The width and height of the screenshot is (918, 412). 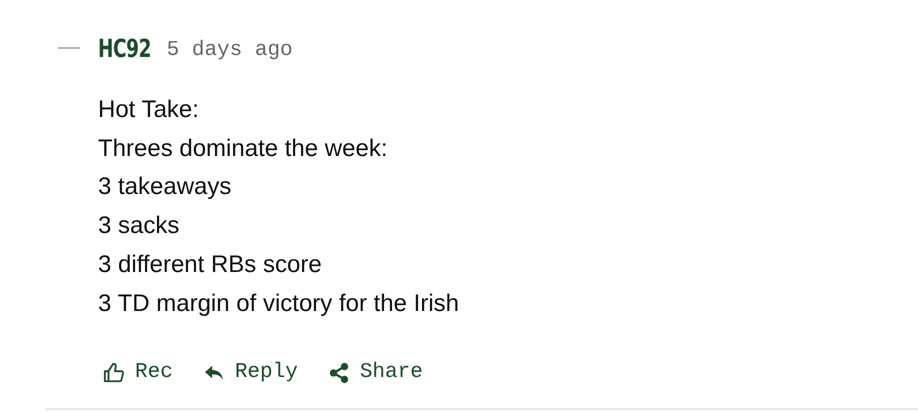 What do you see at coordinates (229, 50) in the screenshot?
I see `comment-time: 5 days ago` at bounding box center [229, 50].